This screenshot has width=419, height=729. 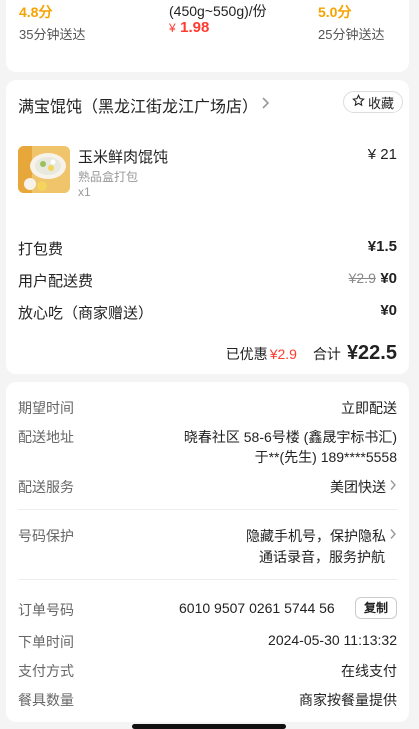 I want to click on utensils-value: 商家按餐量提供, so click(x=348, y=700).